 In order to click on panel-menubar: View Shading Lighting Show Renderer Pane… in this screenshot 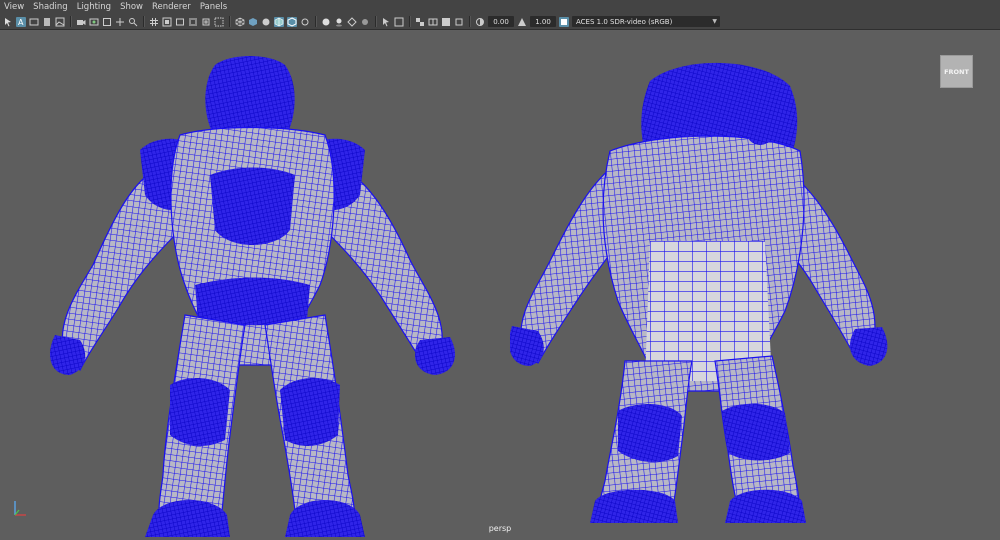, I will do `click(500, 7)`.